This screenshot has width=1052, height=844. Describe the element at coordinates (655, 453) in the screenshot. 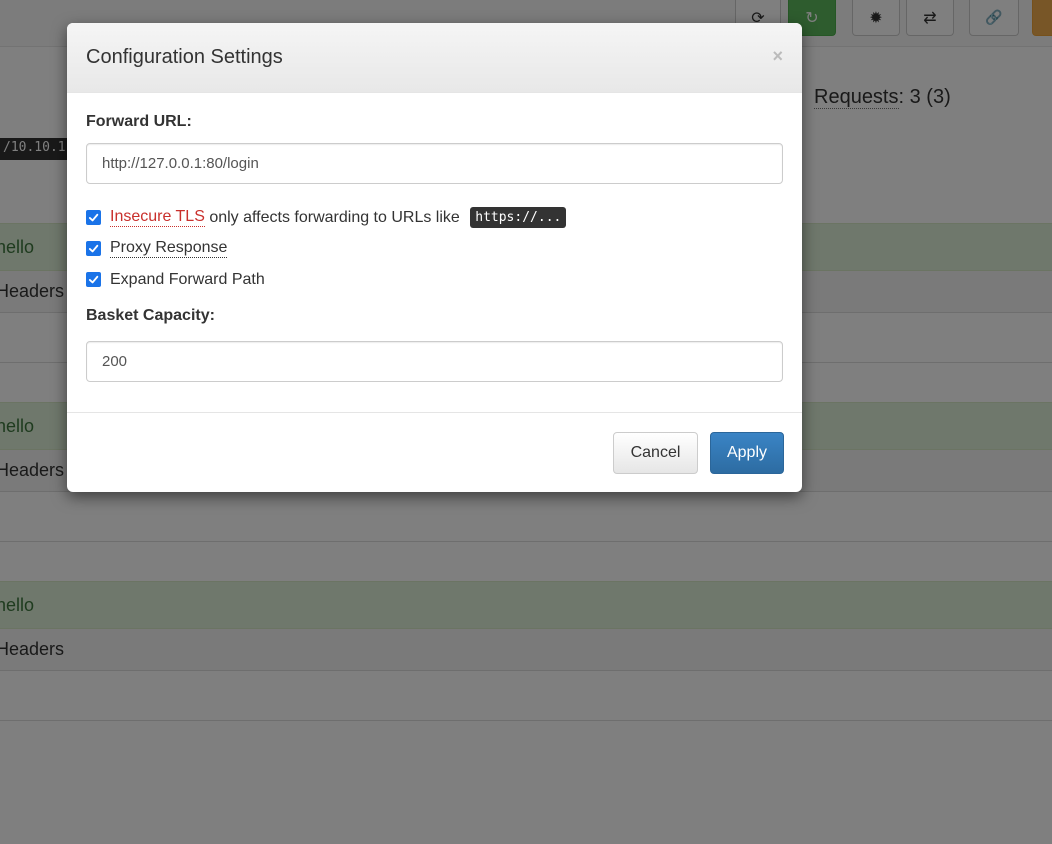

I see `cancel-button: Cancel` at that location.